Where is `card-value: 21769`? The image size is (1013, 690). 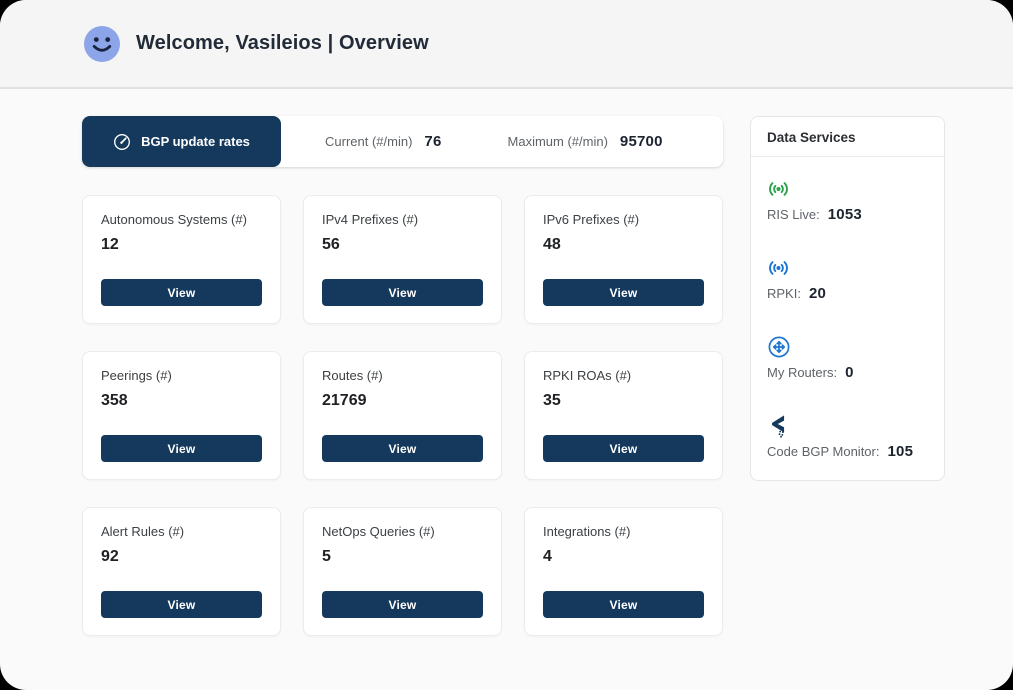
card-value: 21769 is located at coordinates (344, 400).